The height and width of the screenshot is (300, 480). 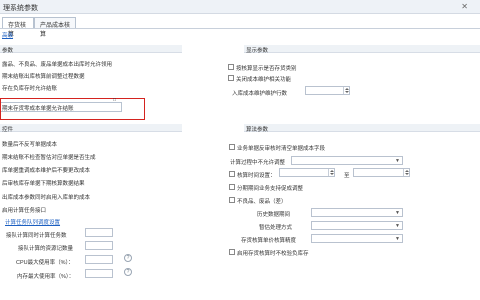 What do you see at coordinates (264, 80) in the screenshot?
I see `right-option-2: 关闭成本维护相关功能` at bounding box center [264, 80].